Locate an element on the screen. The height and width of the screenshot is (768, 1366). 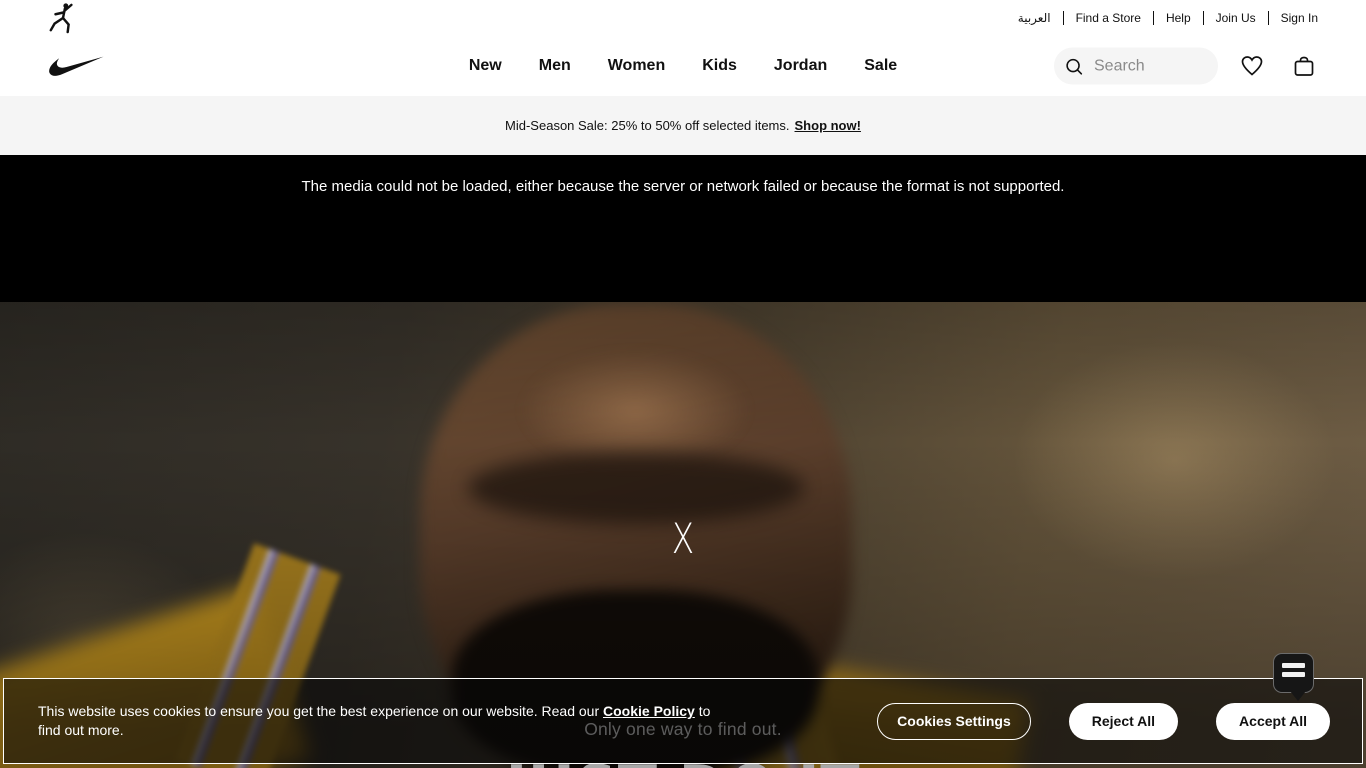
search-box is located at coordinates (1136, 66).